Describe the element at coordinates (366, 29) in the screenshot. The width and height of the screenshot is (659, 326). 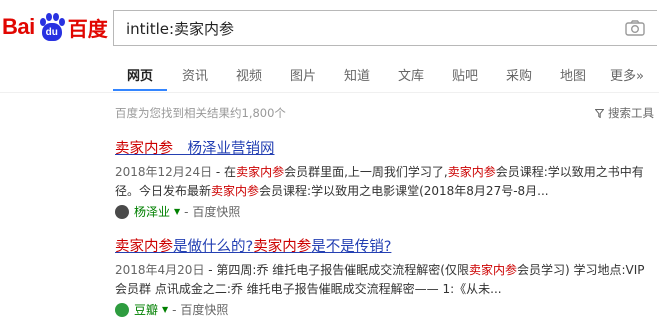
I see `search-input` at that location.